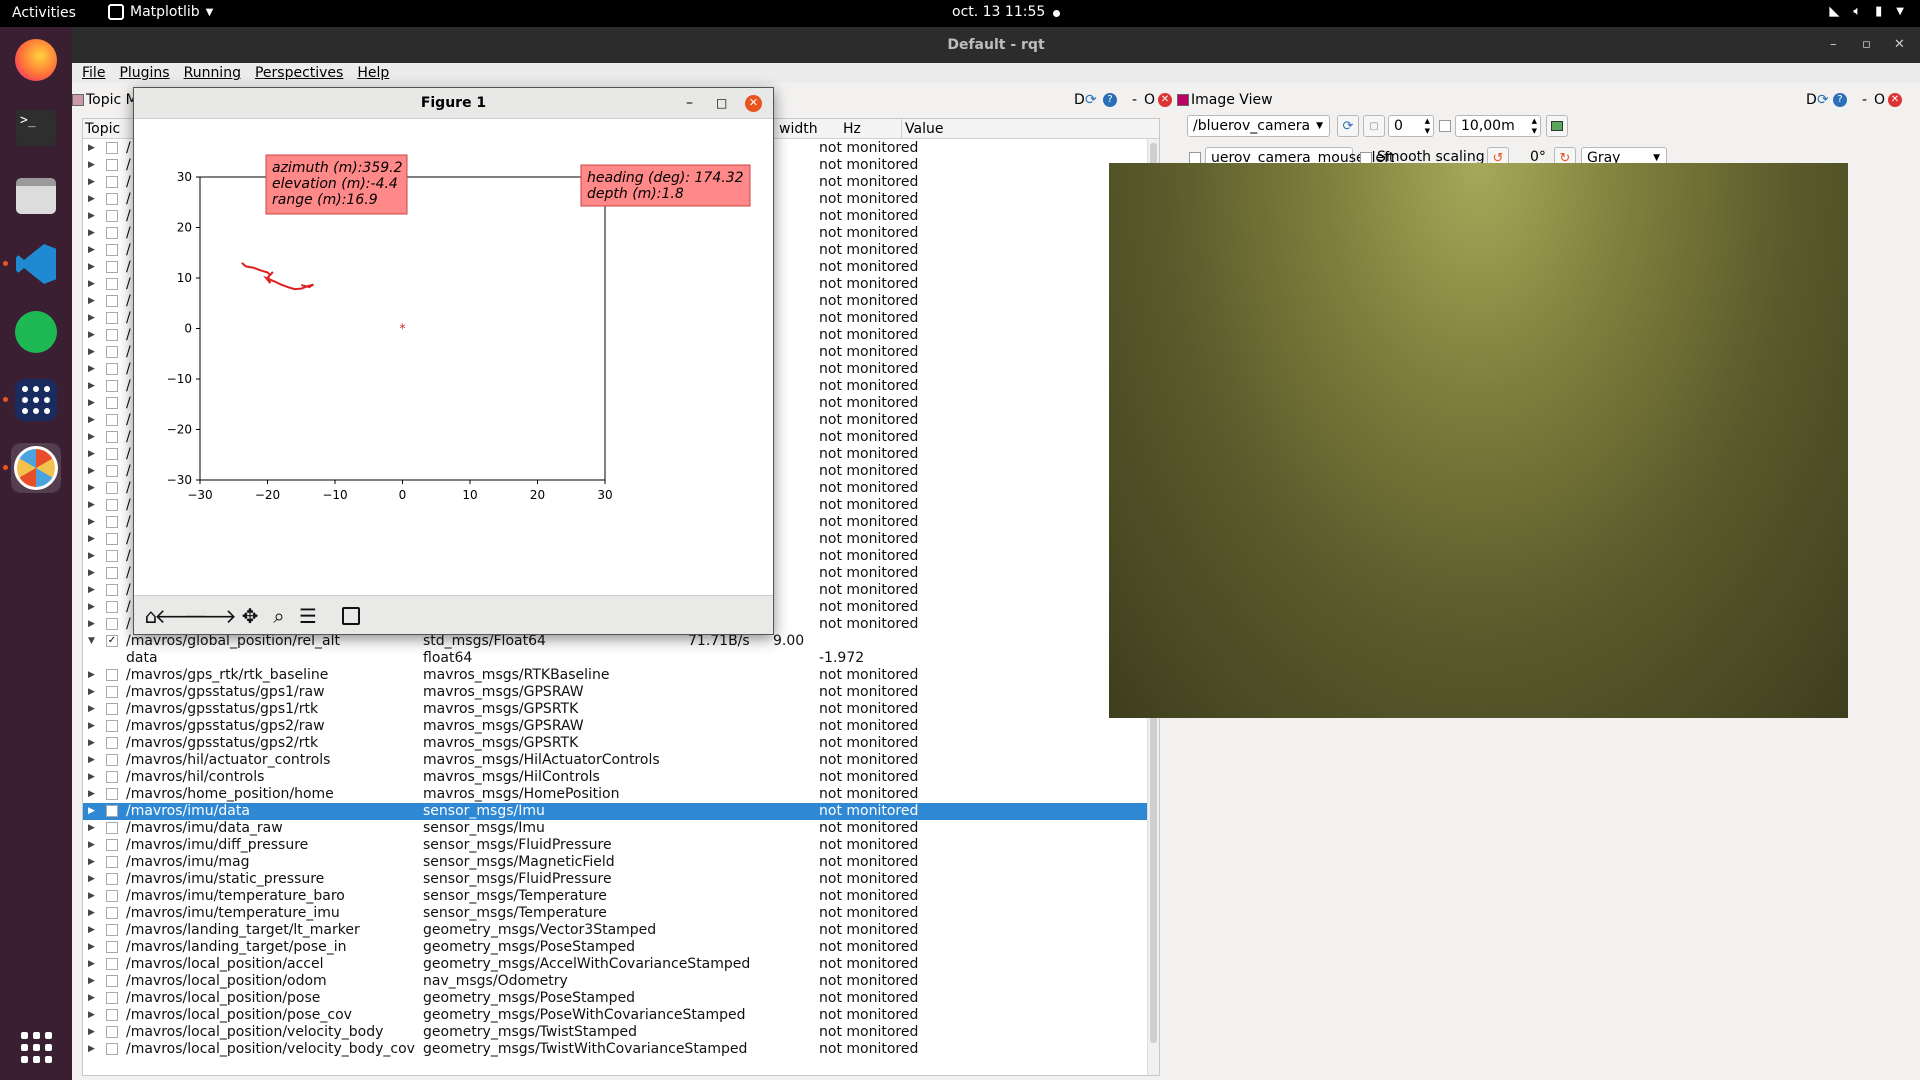  I want to click on collapse-arrow-icon: ▼, so click(91, 641).